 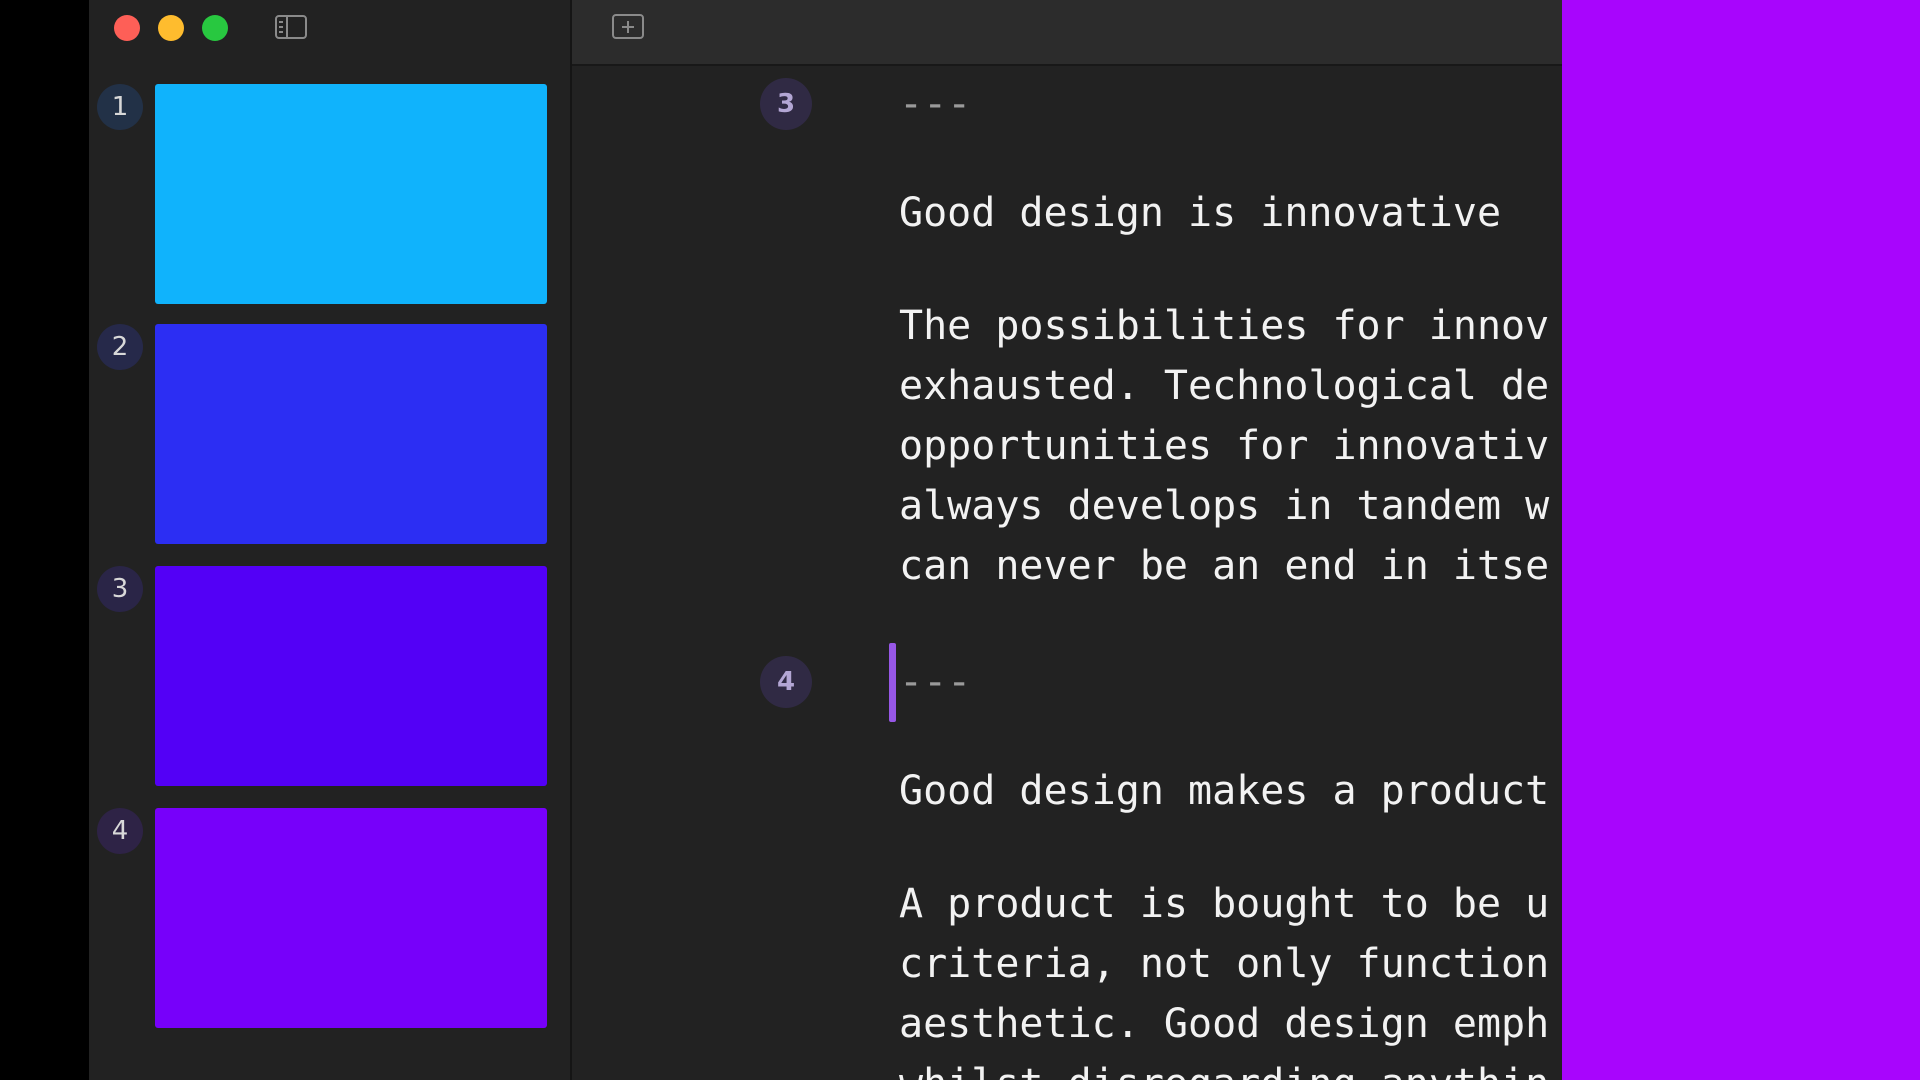 What do you see at coordinates (628, 26) in the screenshot?
I see `plus-square-icon` at bounding box center [628, 26].